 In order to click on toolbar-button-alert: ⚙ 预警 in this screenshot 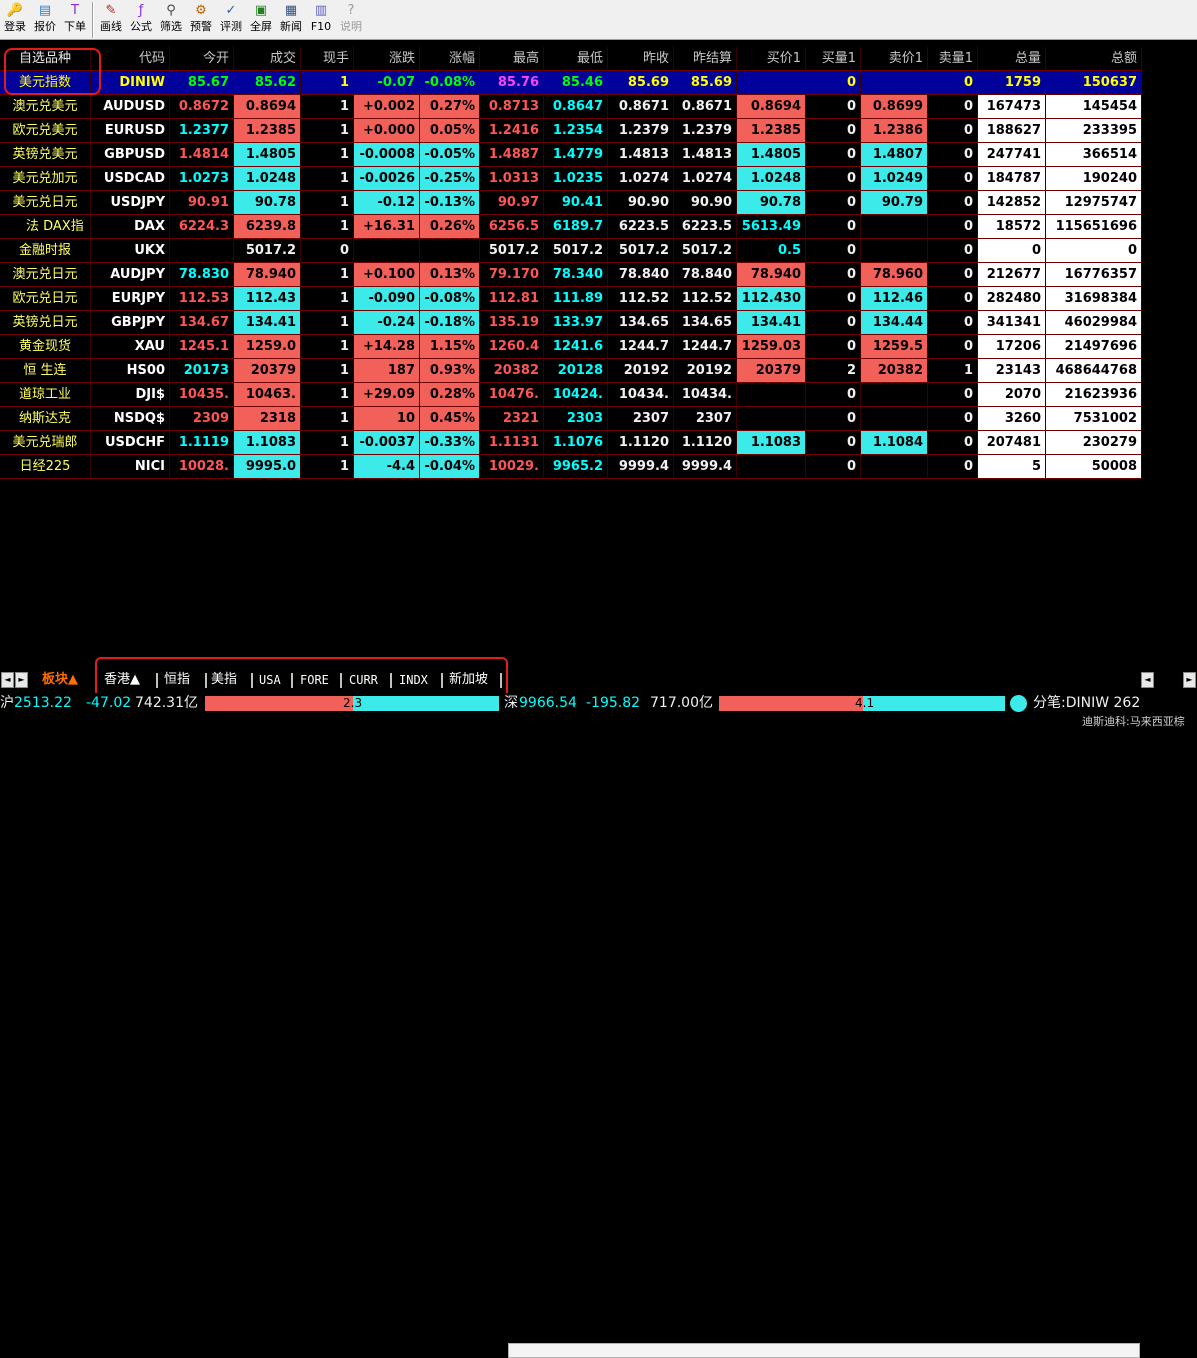, I will do `click(201, 20)`.